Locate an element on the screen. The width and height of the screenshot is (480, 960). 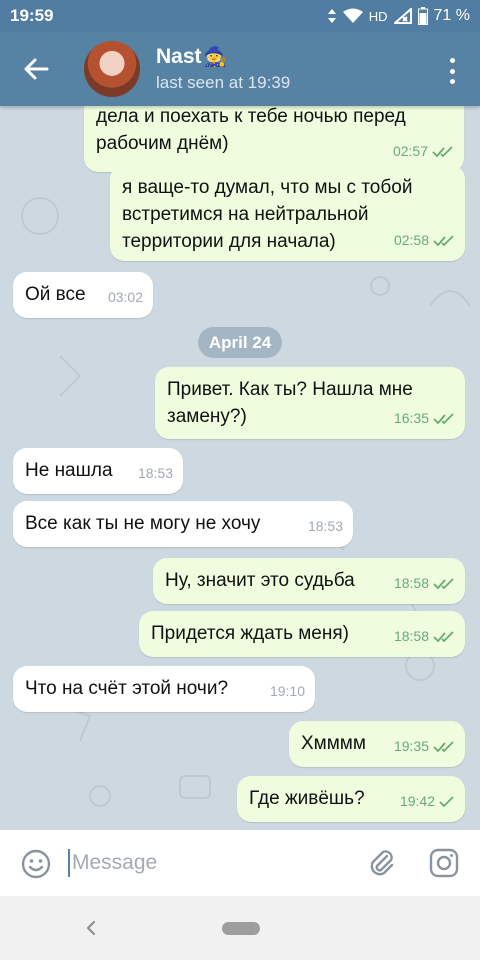
chat-header: Nast 🧙 last seen at 19:39 is located at coordinates (240, 69).